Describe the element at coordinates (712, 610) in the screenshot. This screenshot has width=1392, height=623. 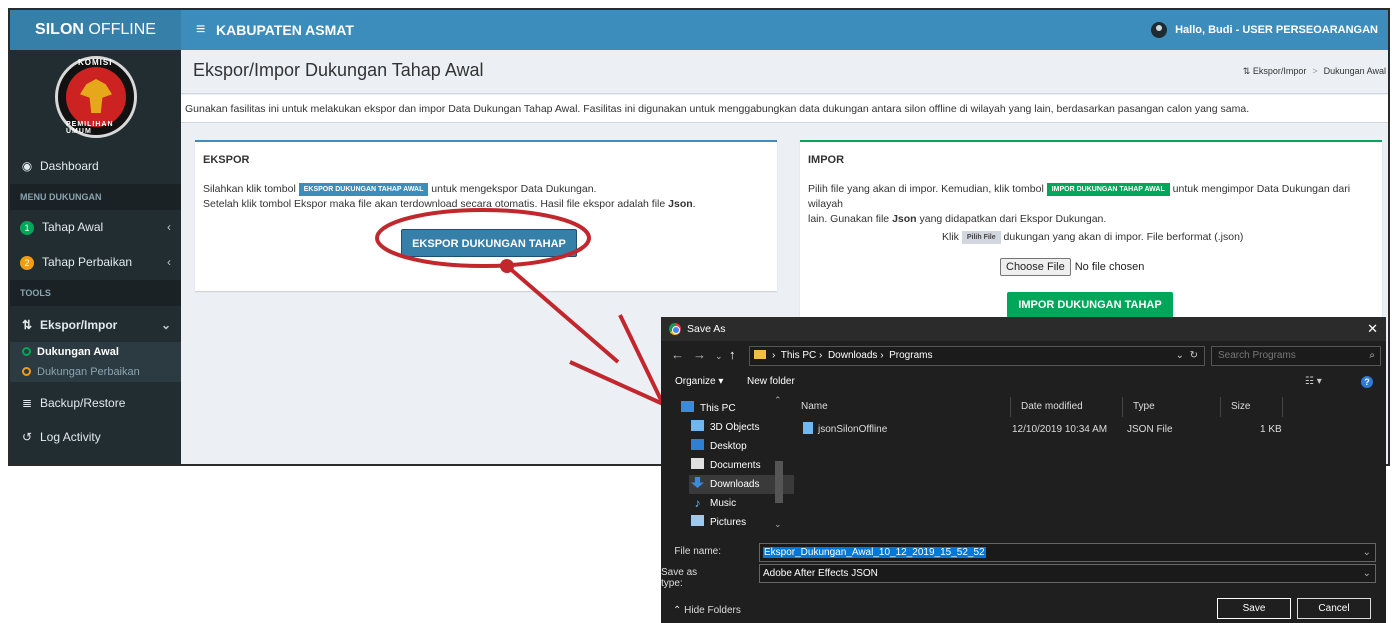
I see `hide-folders-label: Hide Folders` at that location.